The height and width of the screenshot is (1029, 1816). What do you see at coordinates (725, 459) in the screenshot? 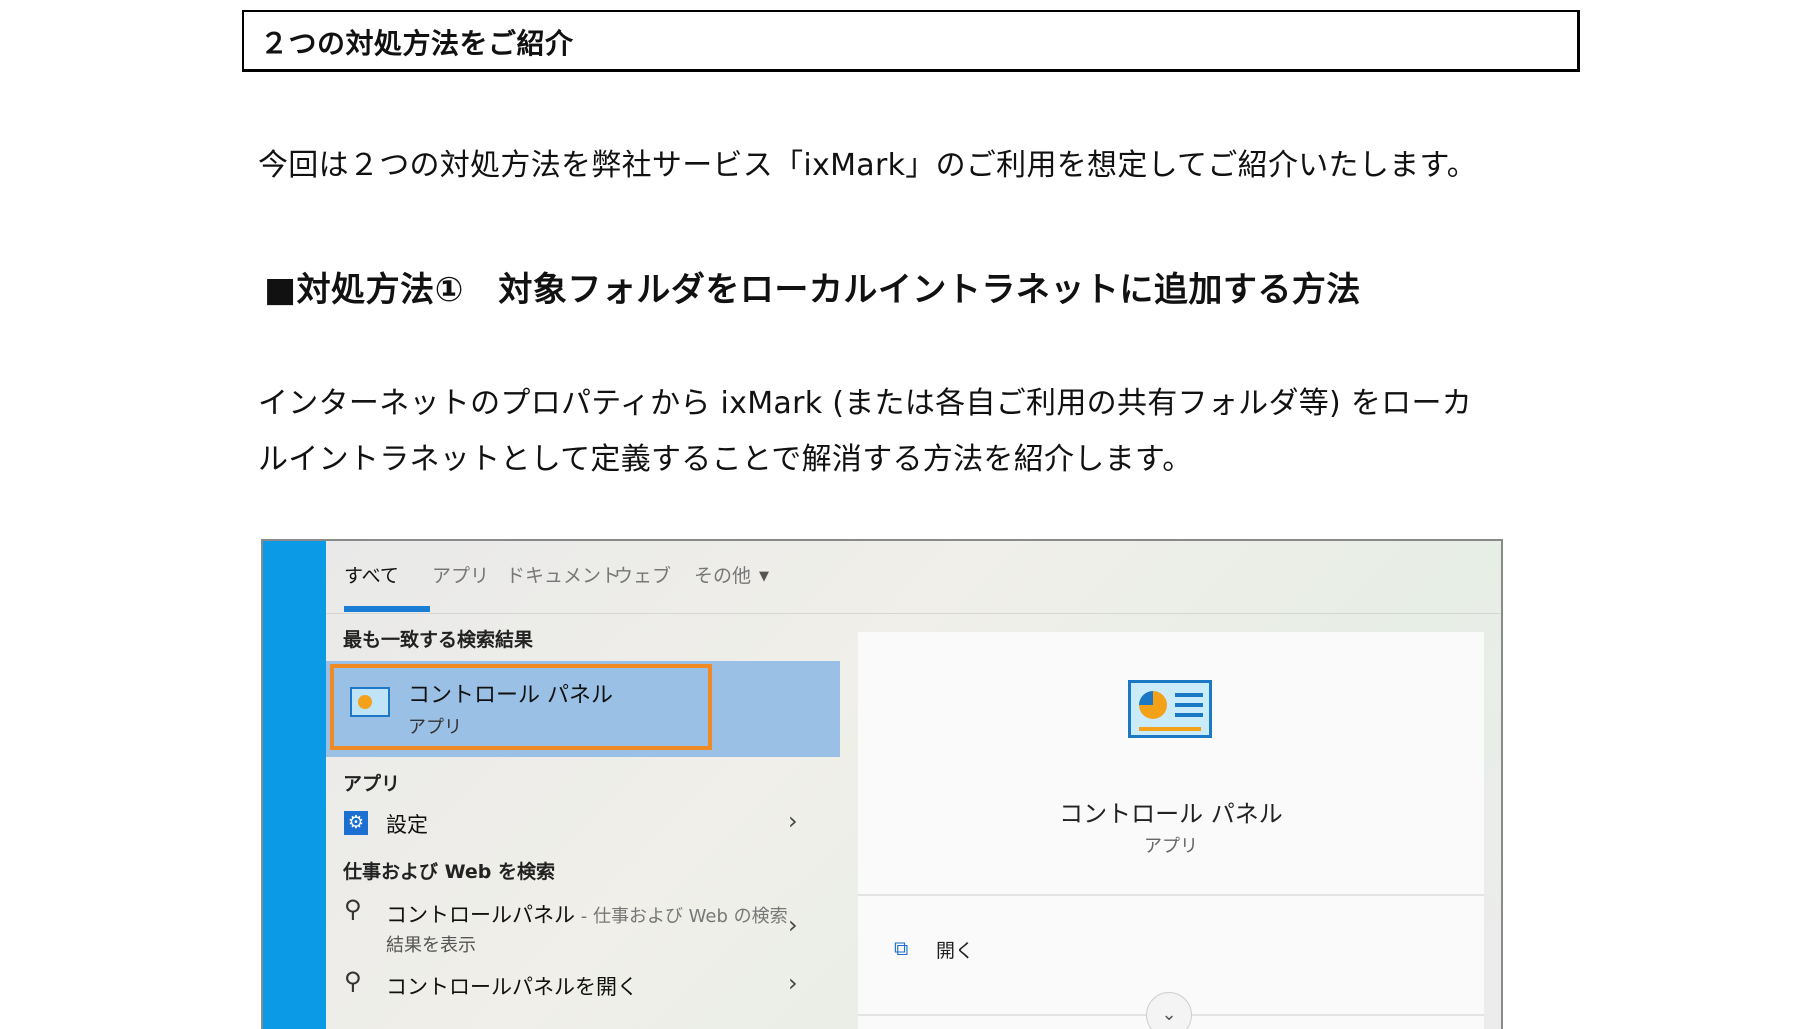
I see `paragraph-line-2: ルイントラネットとして定義することで解消する方法を紹介します。` at bounding box center [725, 459].